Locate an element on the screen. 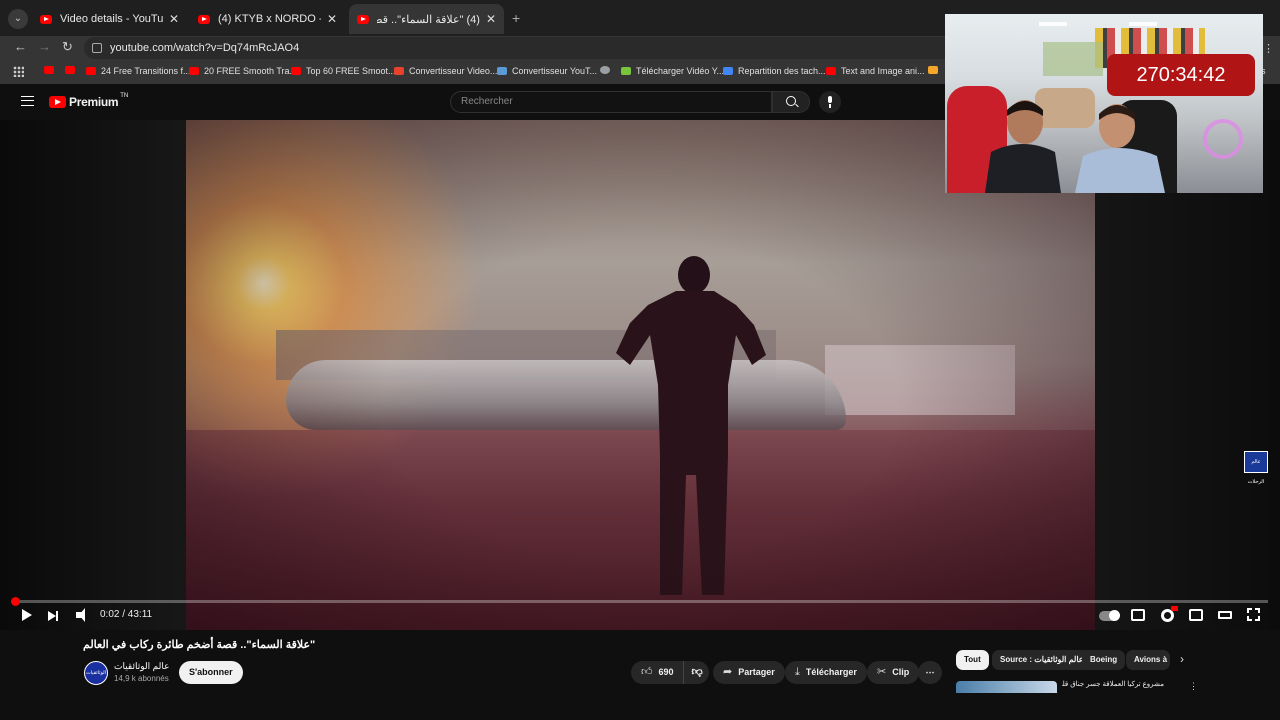  thumbs-down-icon: 👎︎ is located at coordinates (697, 672).